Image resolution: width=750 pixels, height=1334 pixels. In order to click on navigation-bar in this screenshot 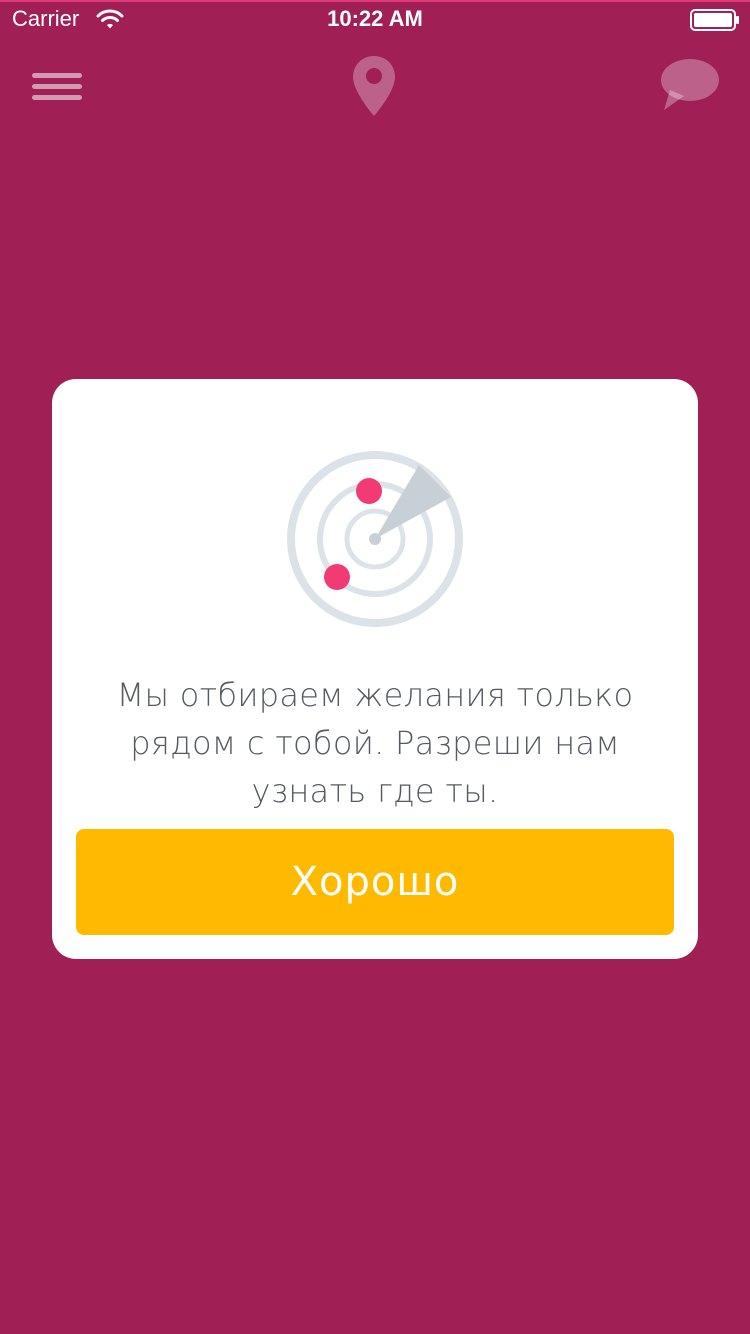, I will do `click(375, 90)`.